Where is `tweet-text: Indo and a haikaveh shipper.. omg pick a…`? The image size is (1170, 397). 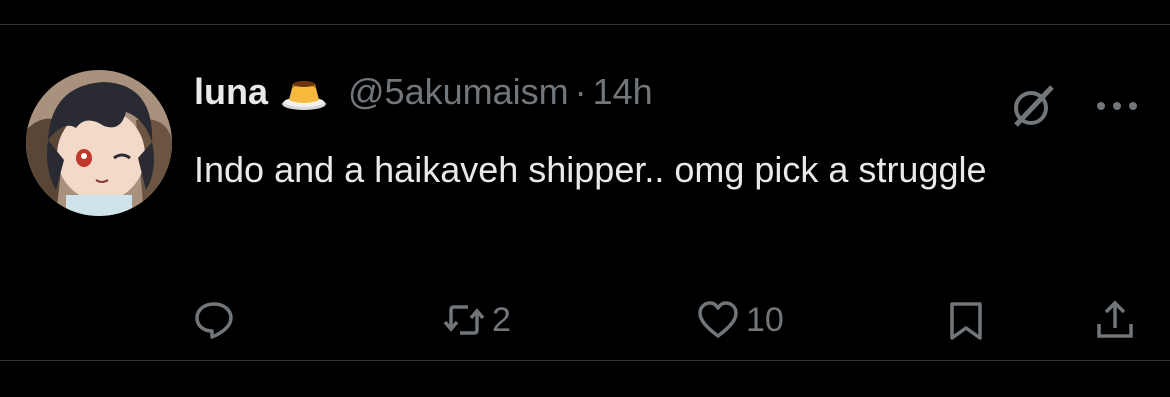 tweet-text: Indo and a haikaveh shipper.. omg pick a… is located at coordinates (590, 169).